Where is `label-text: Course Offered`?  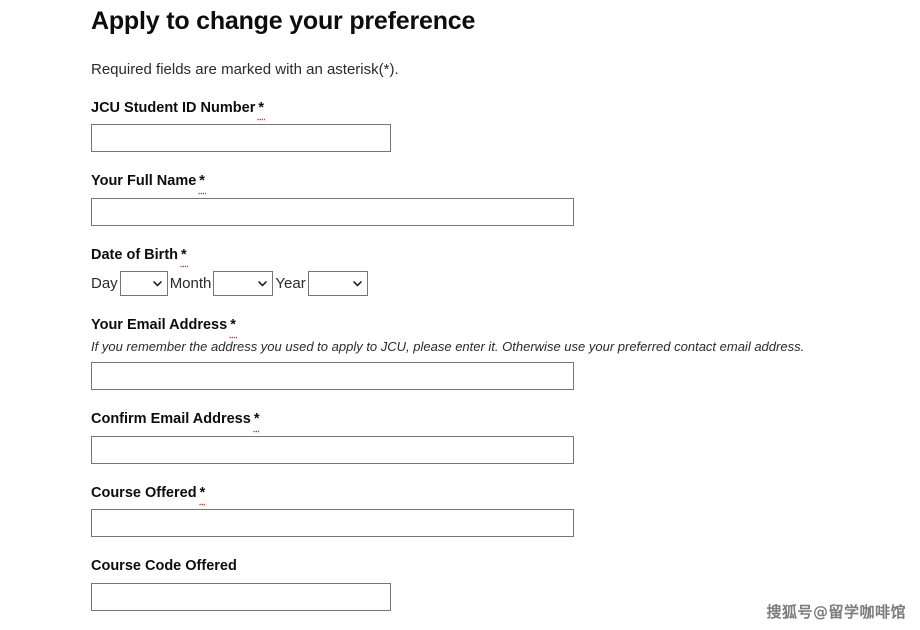 label-text: Course Offered is located at coordinates (144, 492).